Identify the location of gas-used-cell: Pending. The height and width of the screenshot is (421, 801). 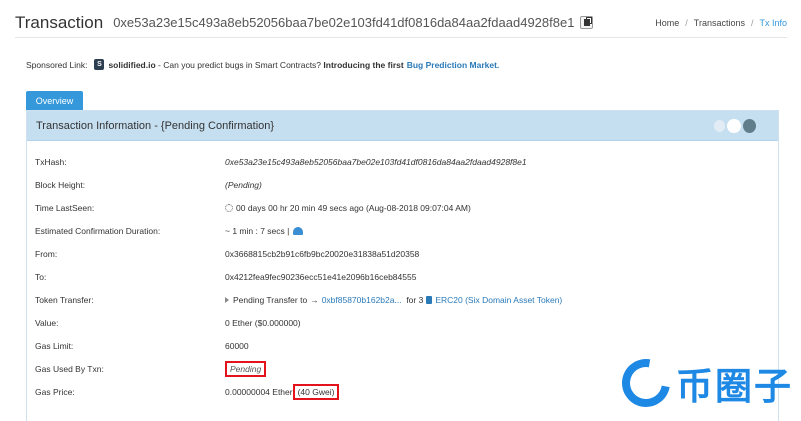
(246, 369).